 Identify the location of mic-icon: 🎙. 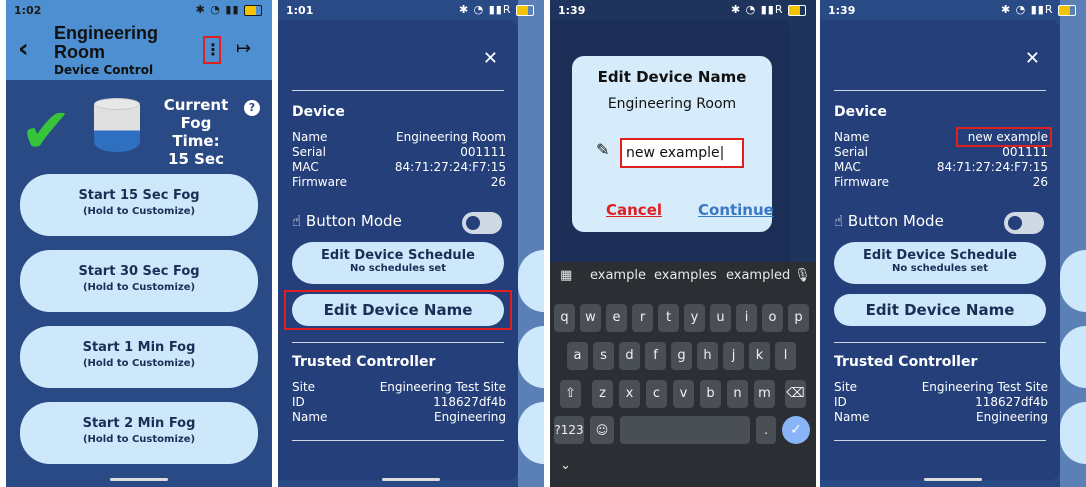
(802, 275).